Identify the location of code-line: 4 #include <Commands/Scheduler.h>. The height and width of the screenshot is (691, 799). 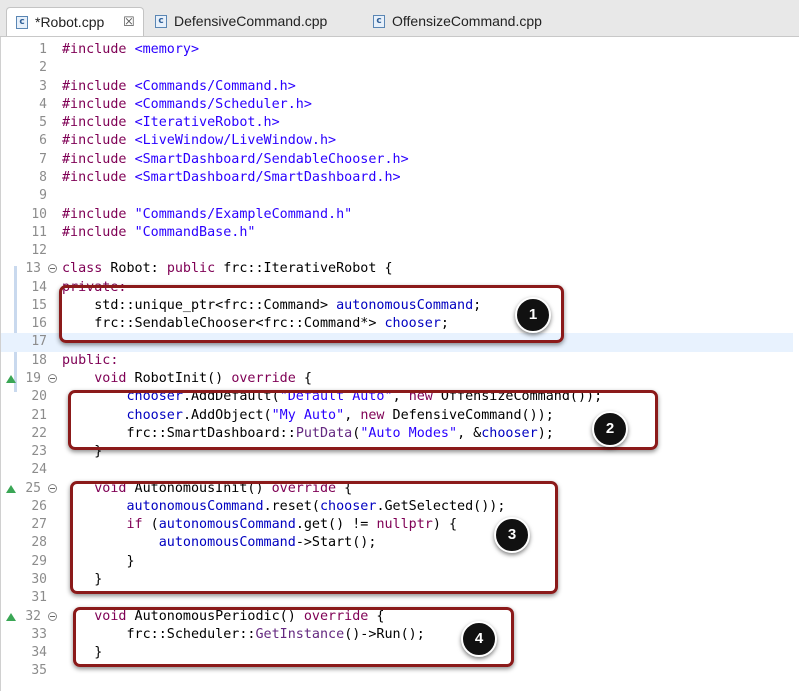
(397, 105).